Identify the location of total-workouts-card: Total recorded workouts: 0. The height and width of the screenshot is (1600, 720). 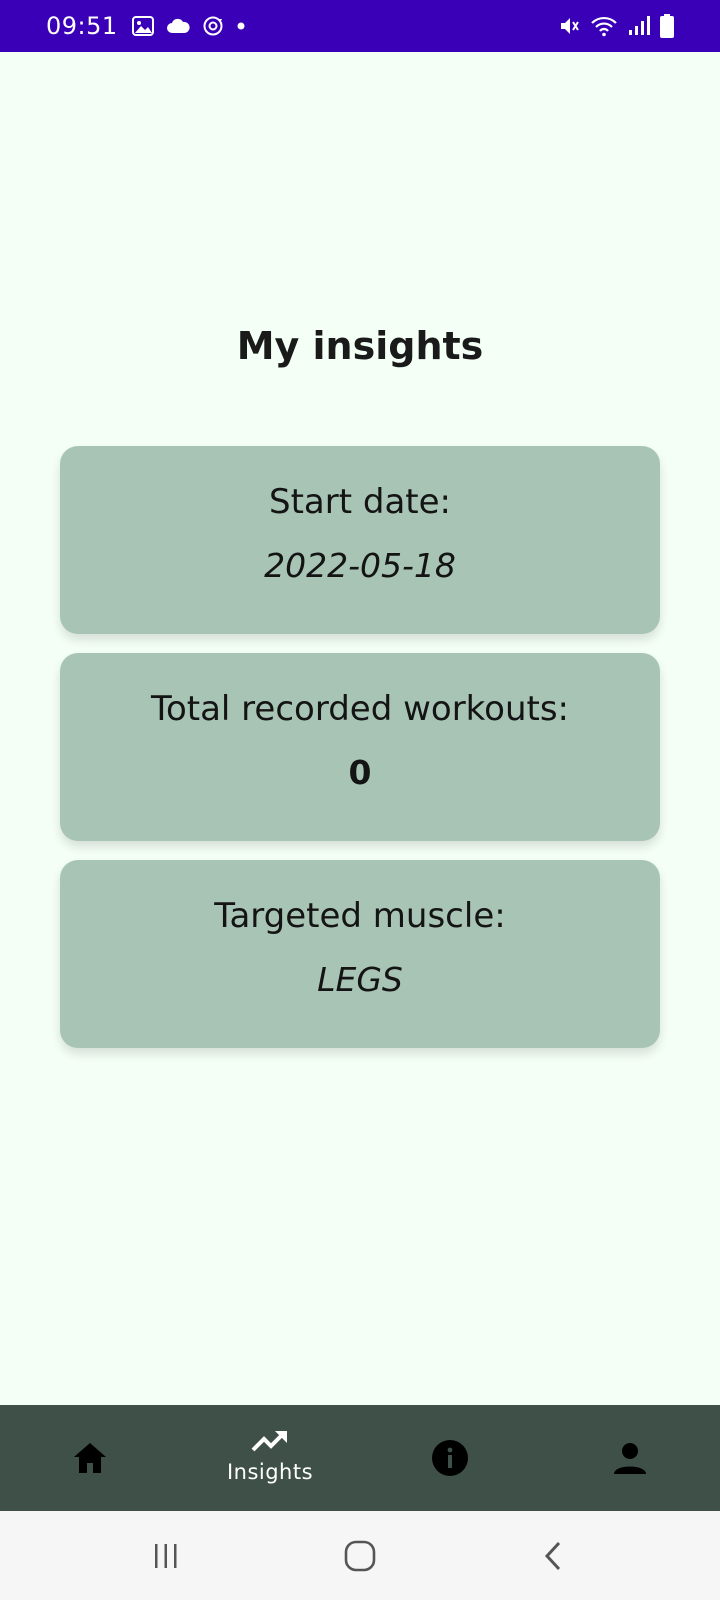
(360, 747).